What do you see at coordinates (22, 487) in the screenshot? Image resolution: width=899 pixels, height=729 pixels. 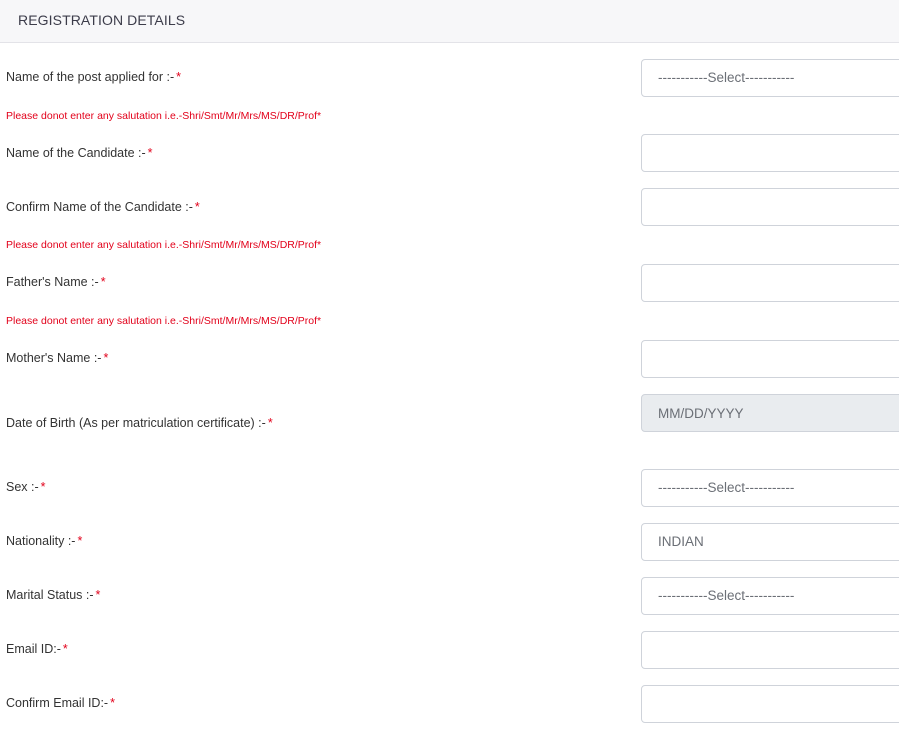 I see `sex-label-text: Sex :-` at bounding box center [22, 487].